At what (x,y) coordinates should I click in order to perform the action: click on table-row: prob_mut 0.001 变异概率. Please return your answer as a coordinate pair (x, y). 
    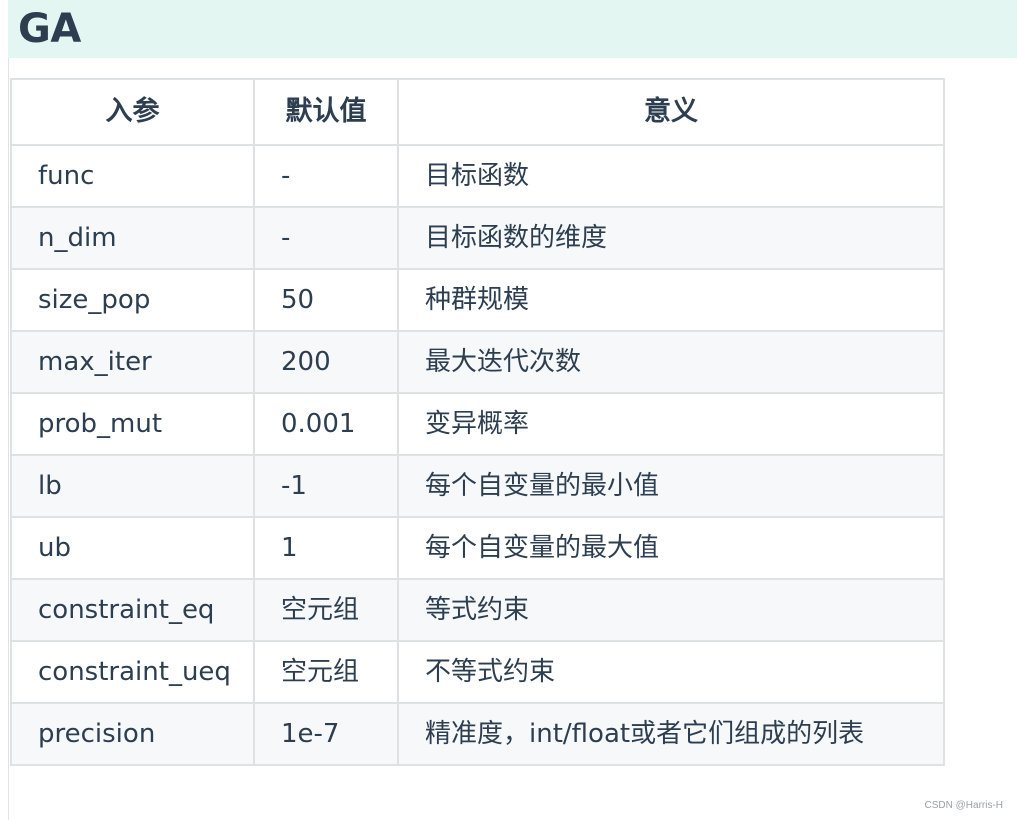
    Looking at the image, I should click on (477, 424).